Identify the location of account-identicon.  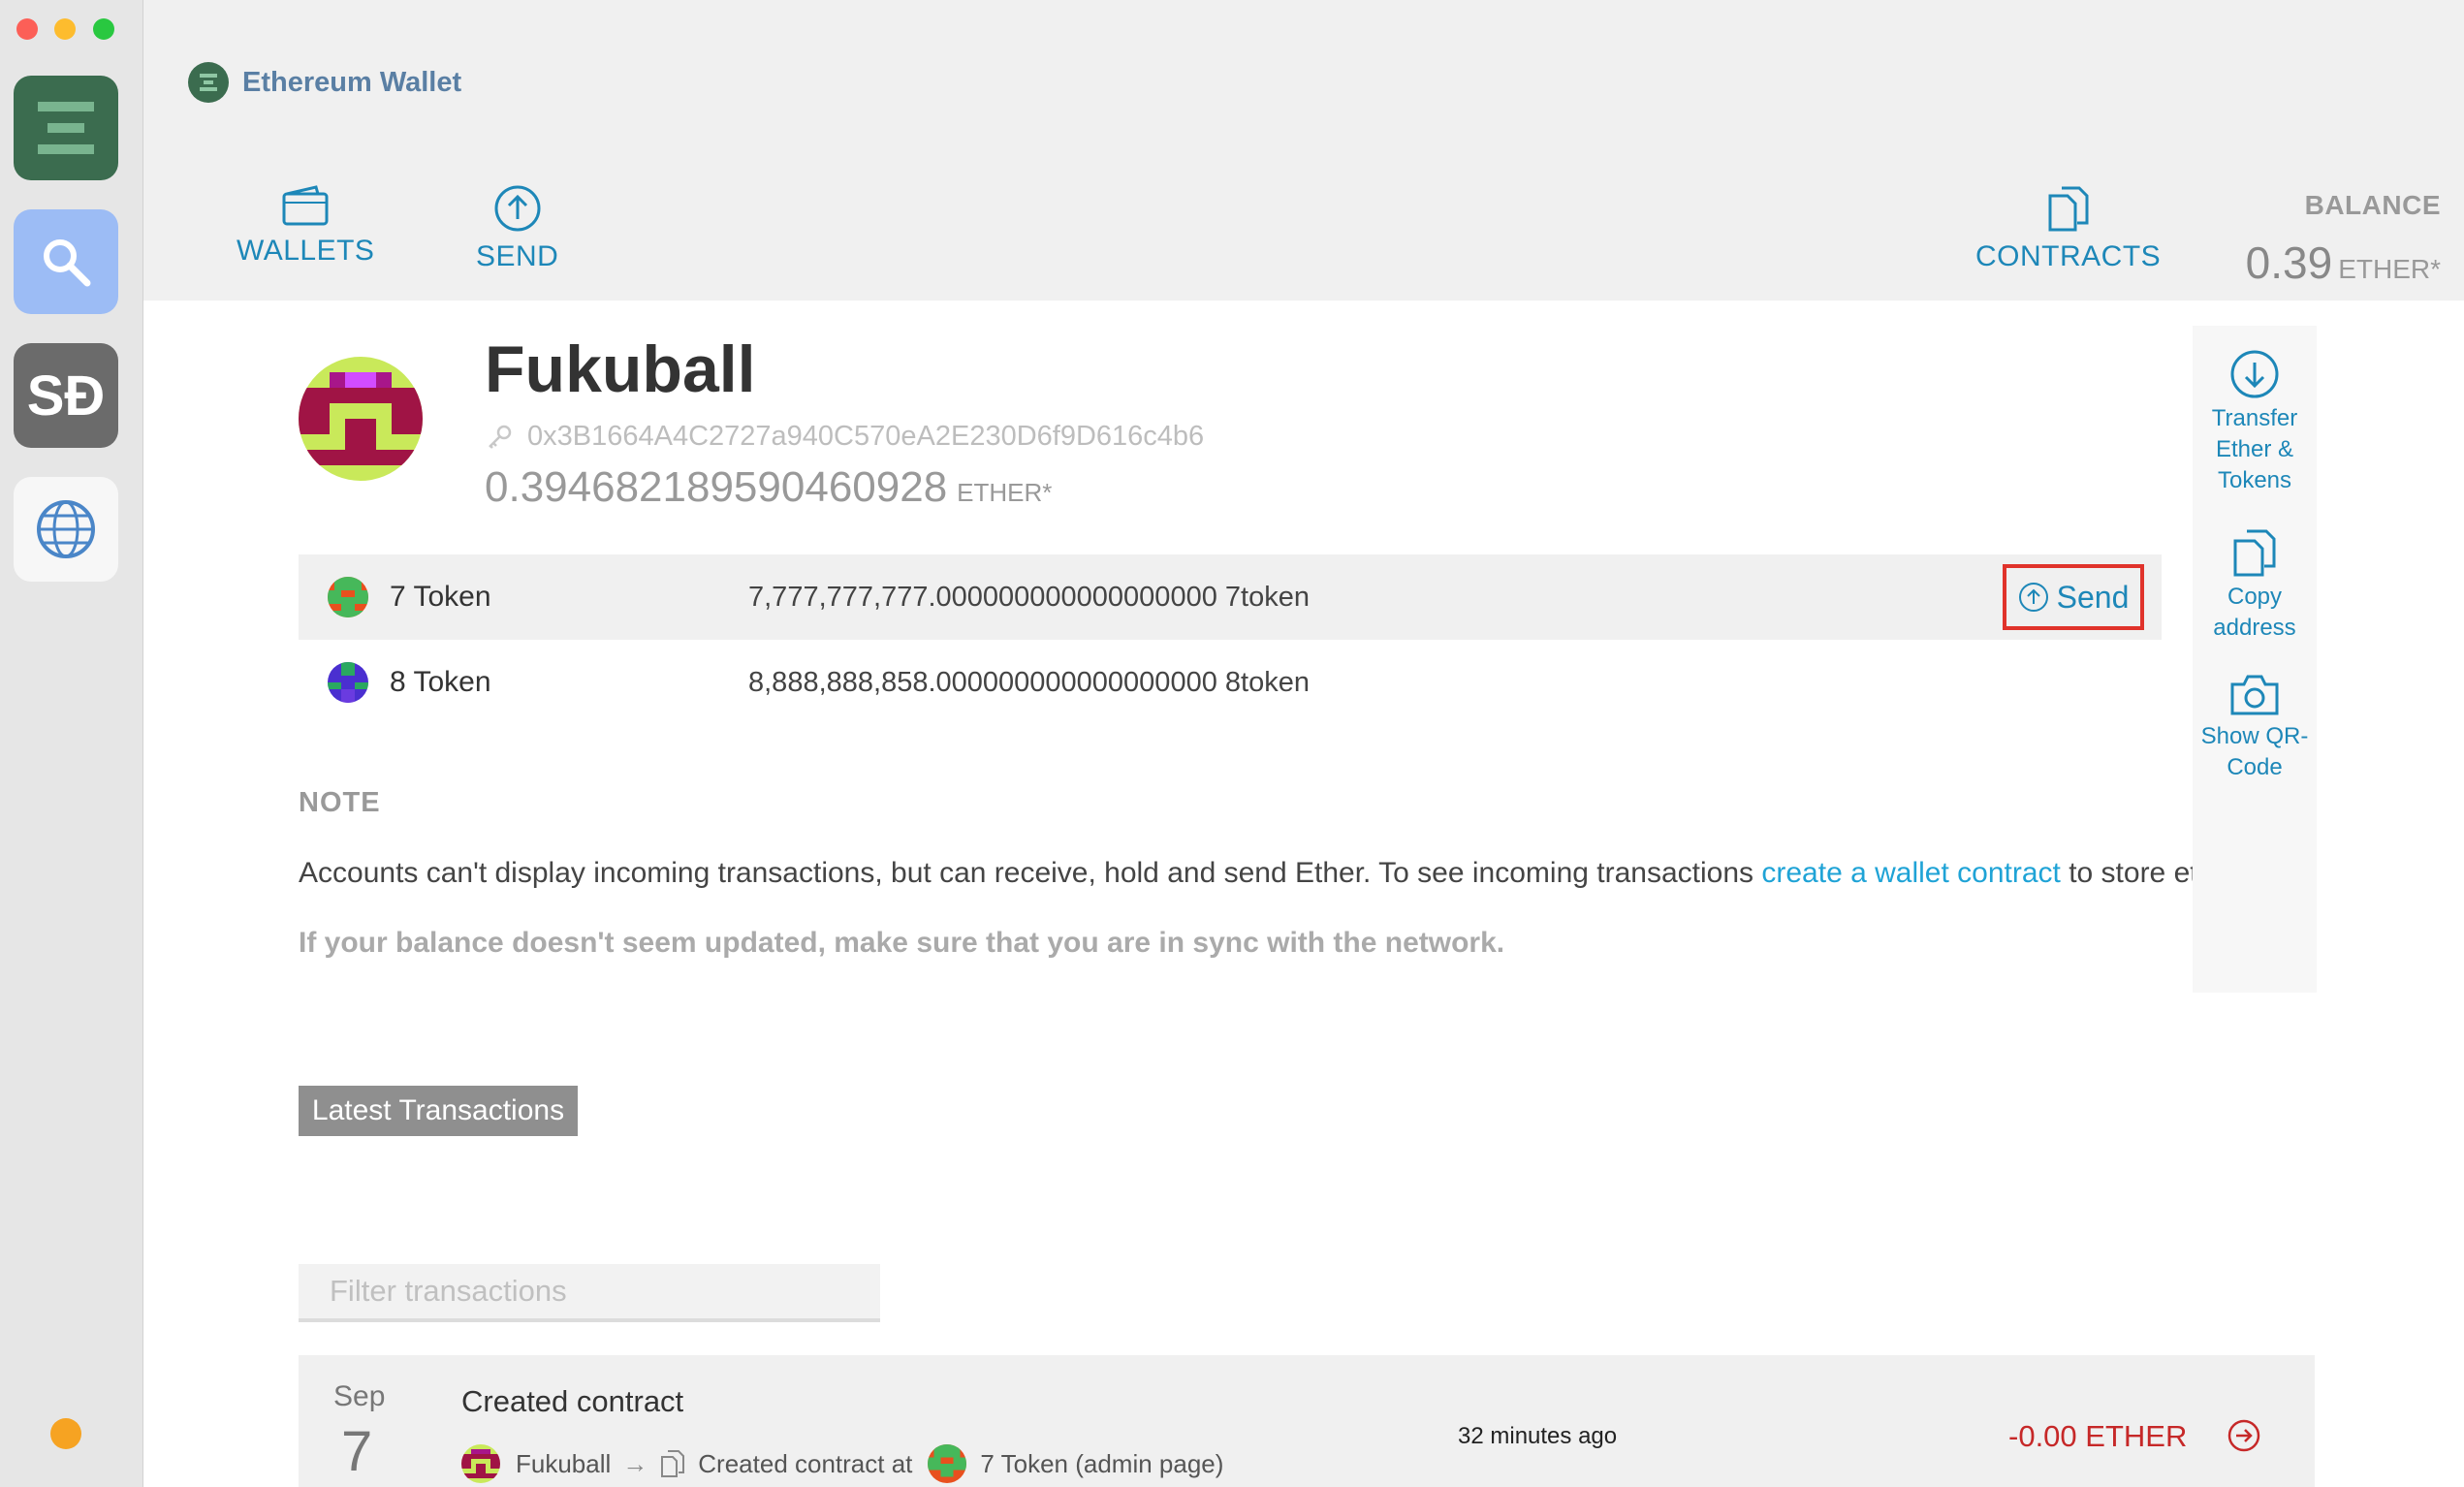
(361, 419).